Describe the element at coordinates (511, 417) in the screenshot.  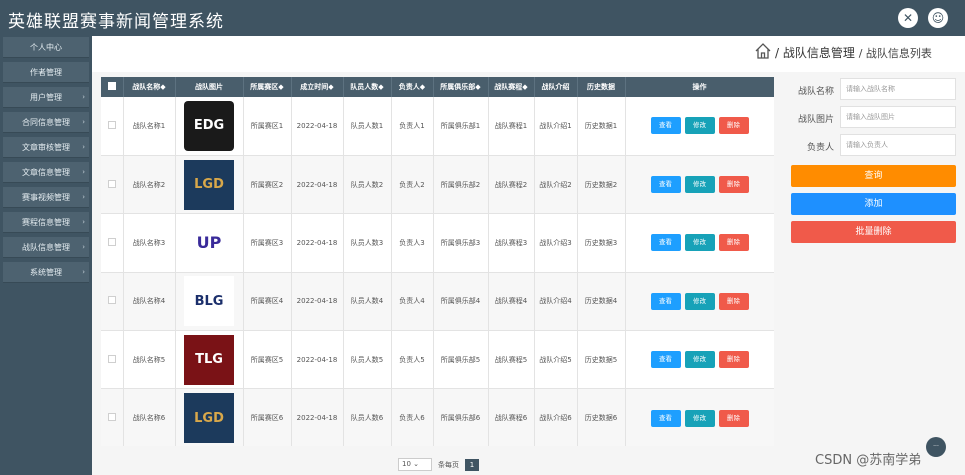
I see `cell-schedule: 战队赛程6` at that location.